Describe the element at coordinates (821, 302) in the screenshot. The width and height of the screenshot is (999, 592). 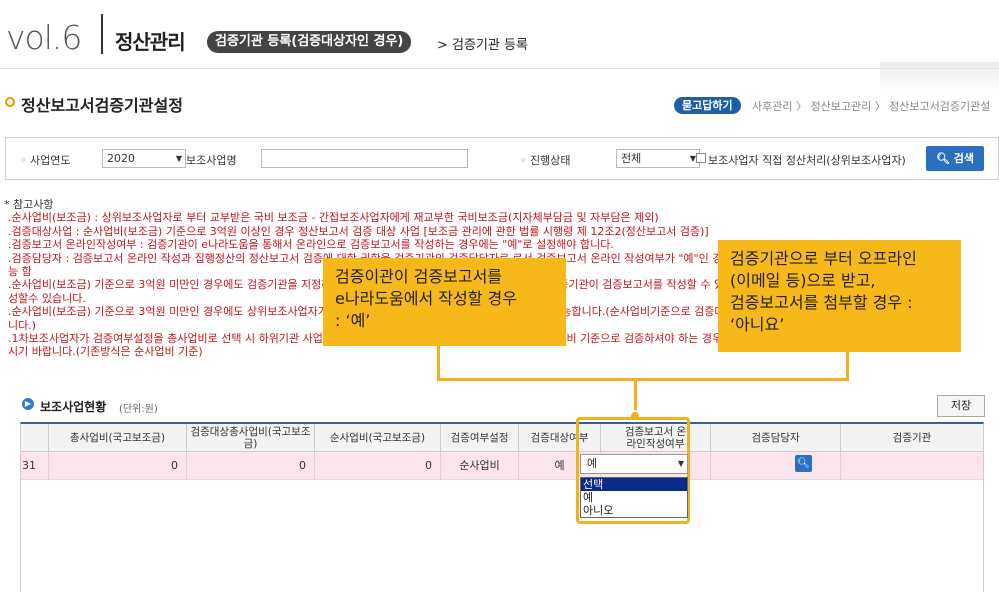
I see `callout-line: 검증보고서를 첨부할 경우 :` at that location.